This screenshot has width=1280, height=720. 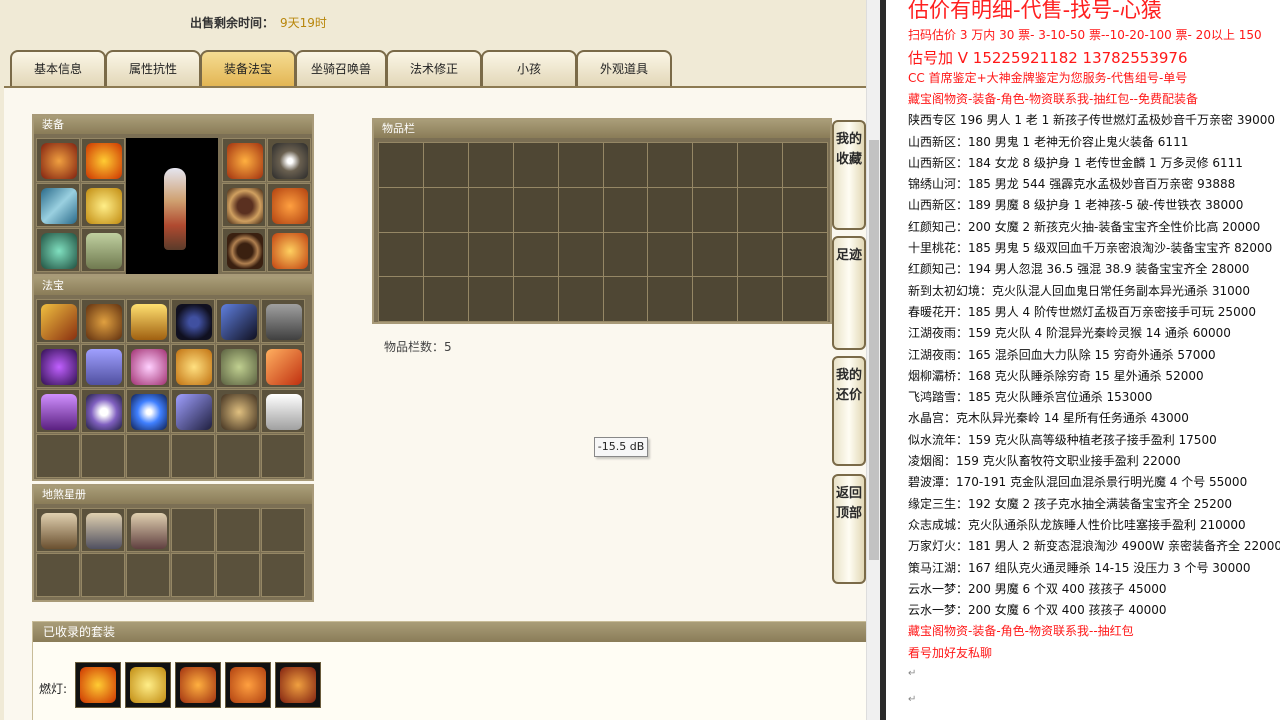 What do you see at coordinates (1078, 482) in the screenshot?
I see `ad-line: 碧波潭：170-191 克金队混回血混杀景行明光魔 4 个号 55000` at bounding box center [1078, 482].